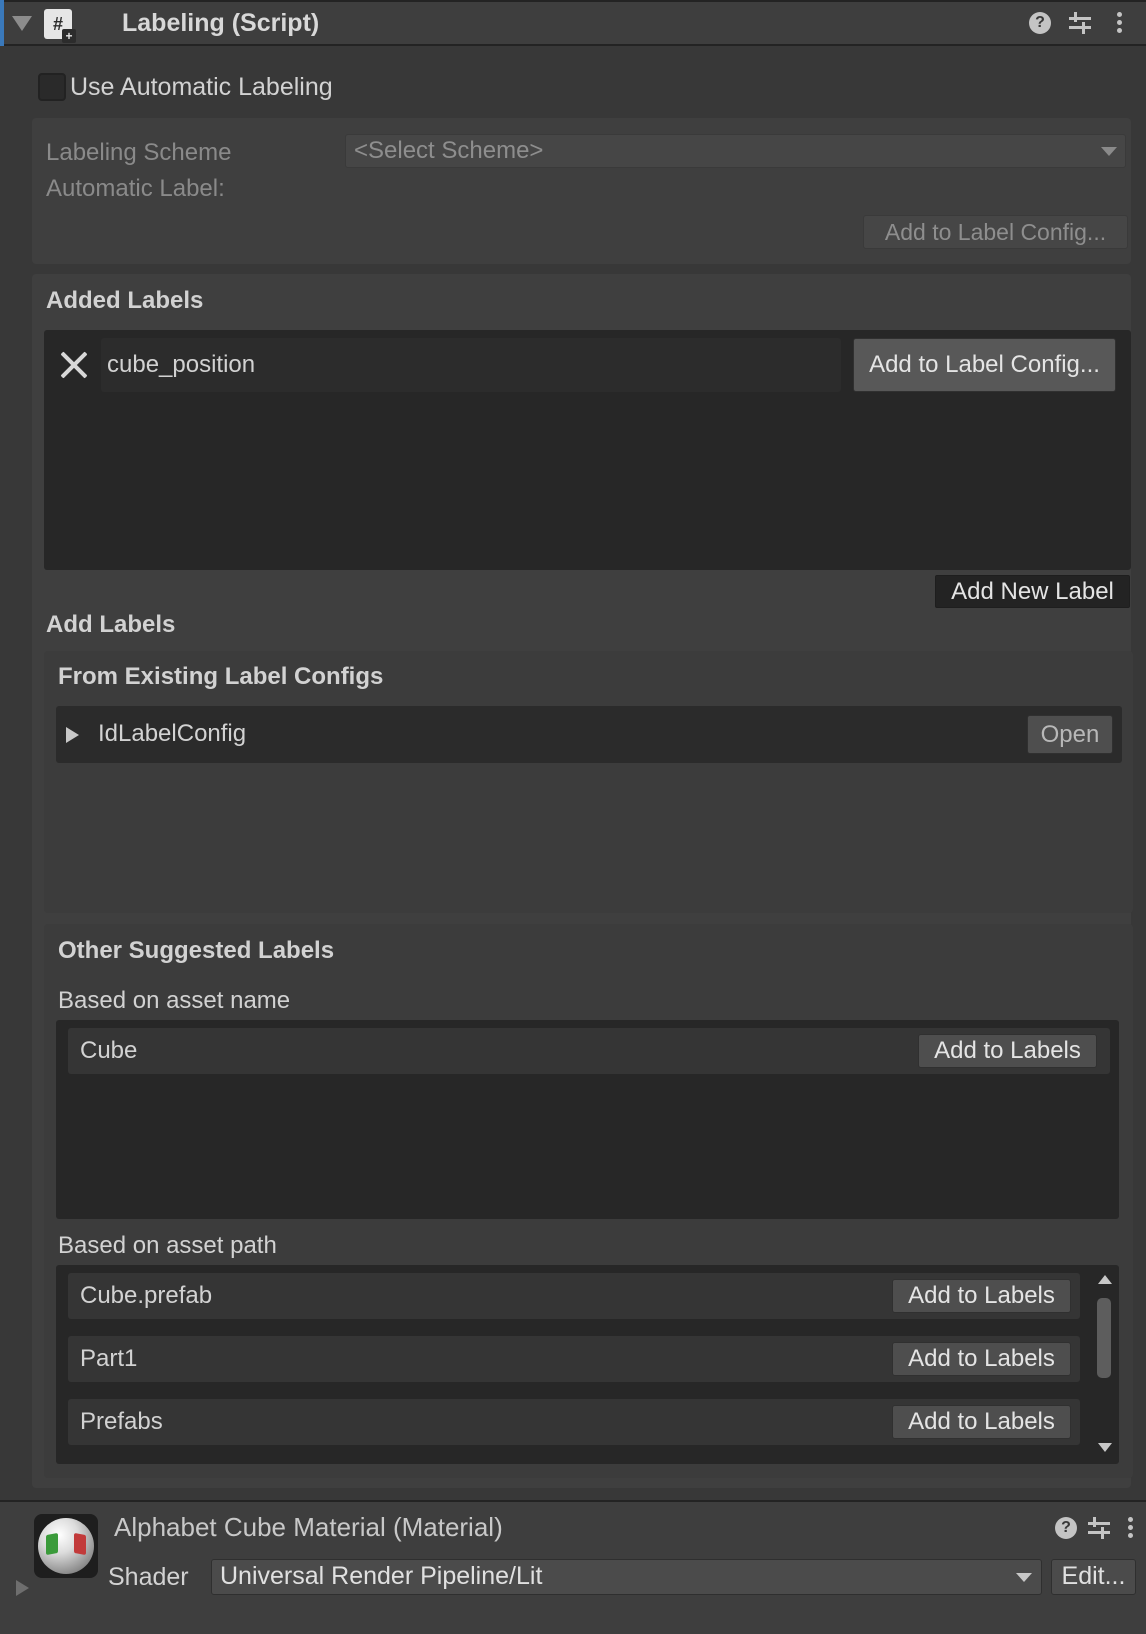 This screenshot has width=1146, height=1634. What do you see at coordinates (1032, 591) in the screenshot?
I see `add-new-label-button: Add New Label` at bounding box center [1032, 591].